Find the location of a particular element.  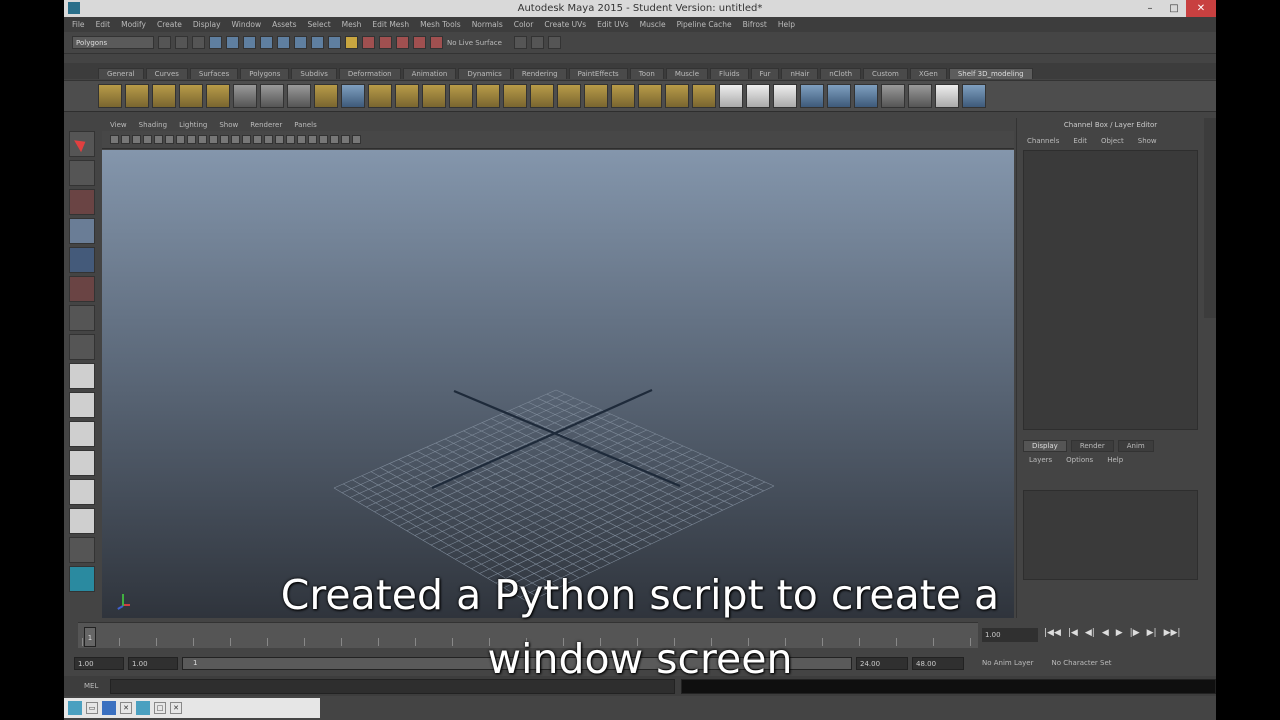

persp-outliner-layout-icon is located at coordinates (82, 434).